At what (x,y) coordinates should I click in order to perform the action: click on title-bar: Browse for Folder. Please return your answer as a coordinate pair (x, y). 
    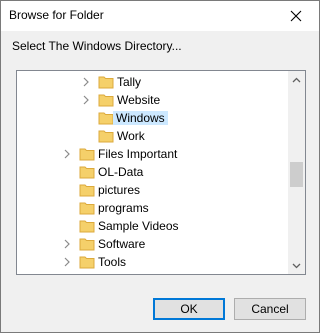
    Looking at the image, I should click on (160, 16).